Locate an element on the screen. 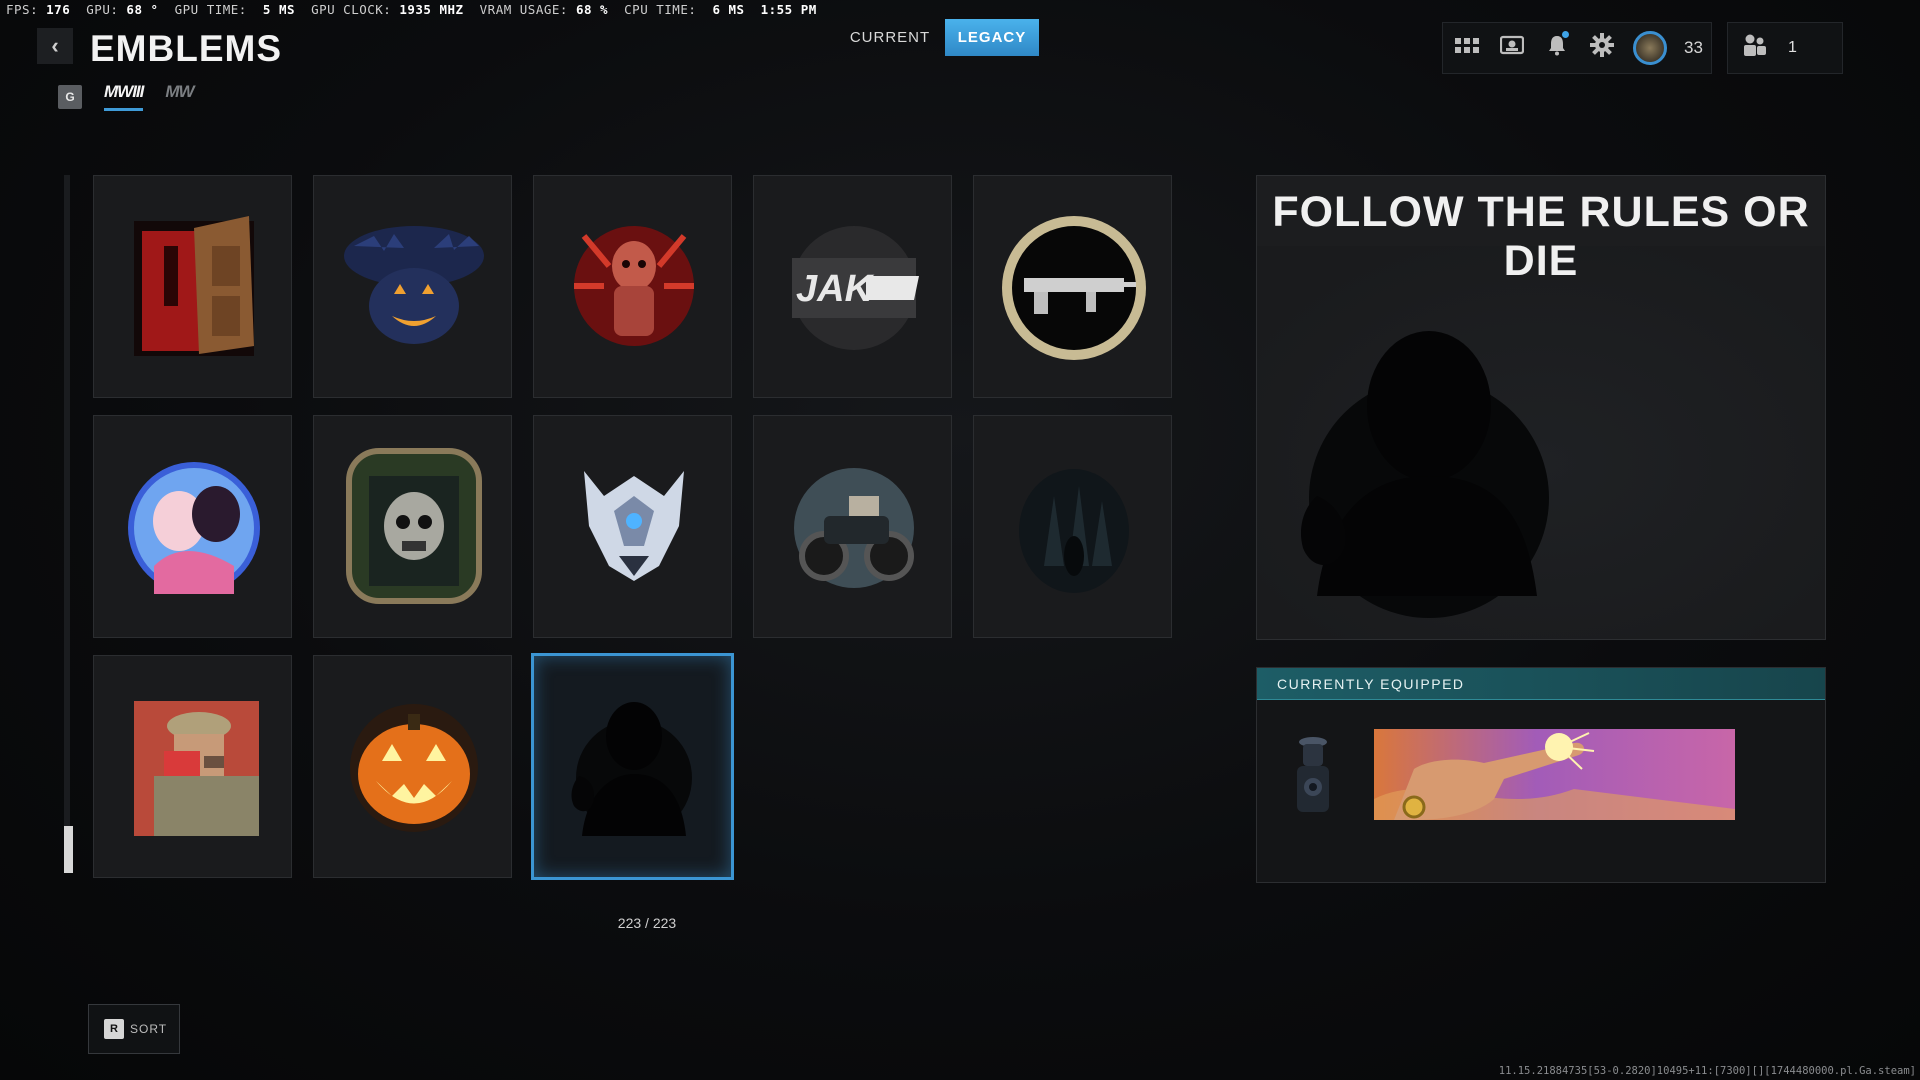 Image resolution: width=1920 pixels, height=1080 pixels. jack-o-lantern-emblem-image is located at coordinates (414, 768).